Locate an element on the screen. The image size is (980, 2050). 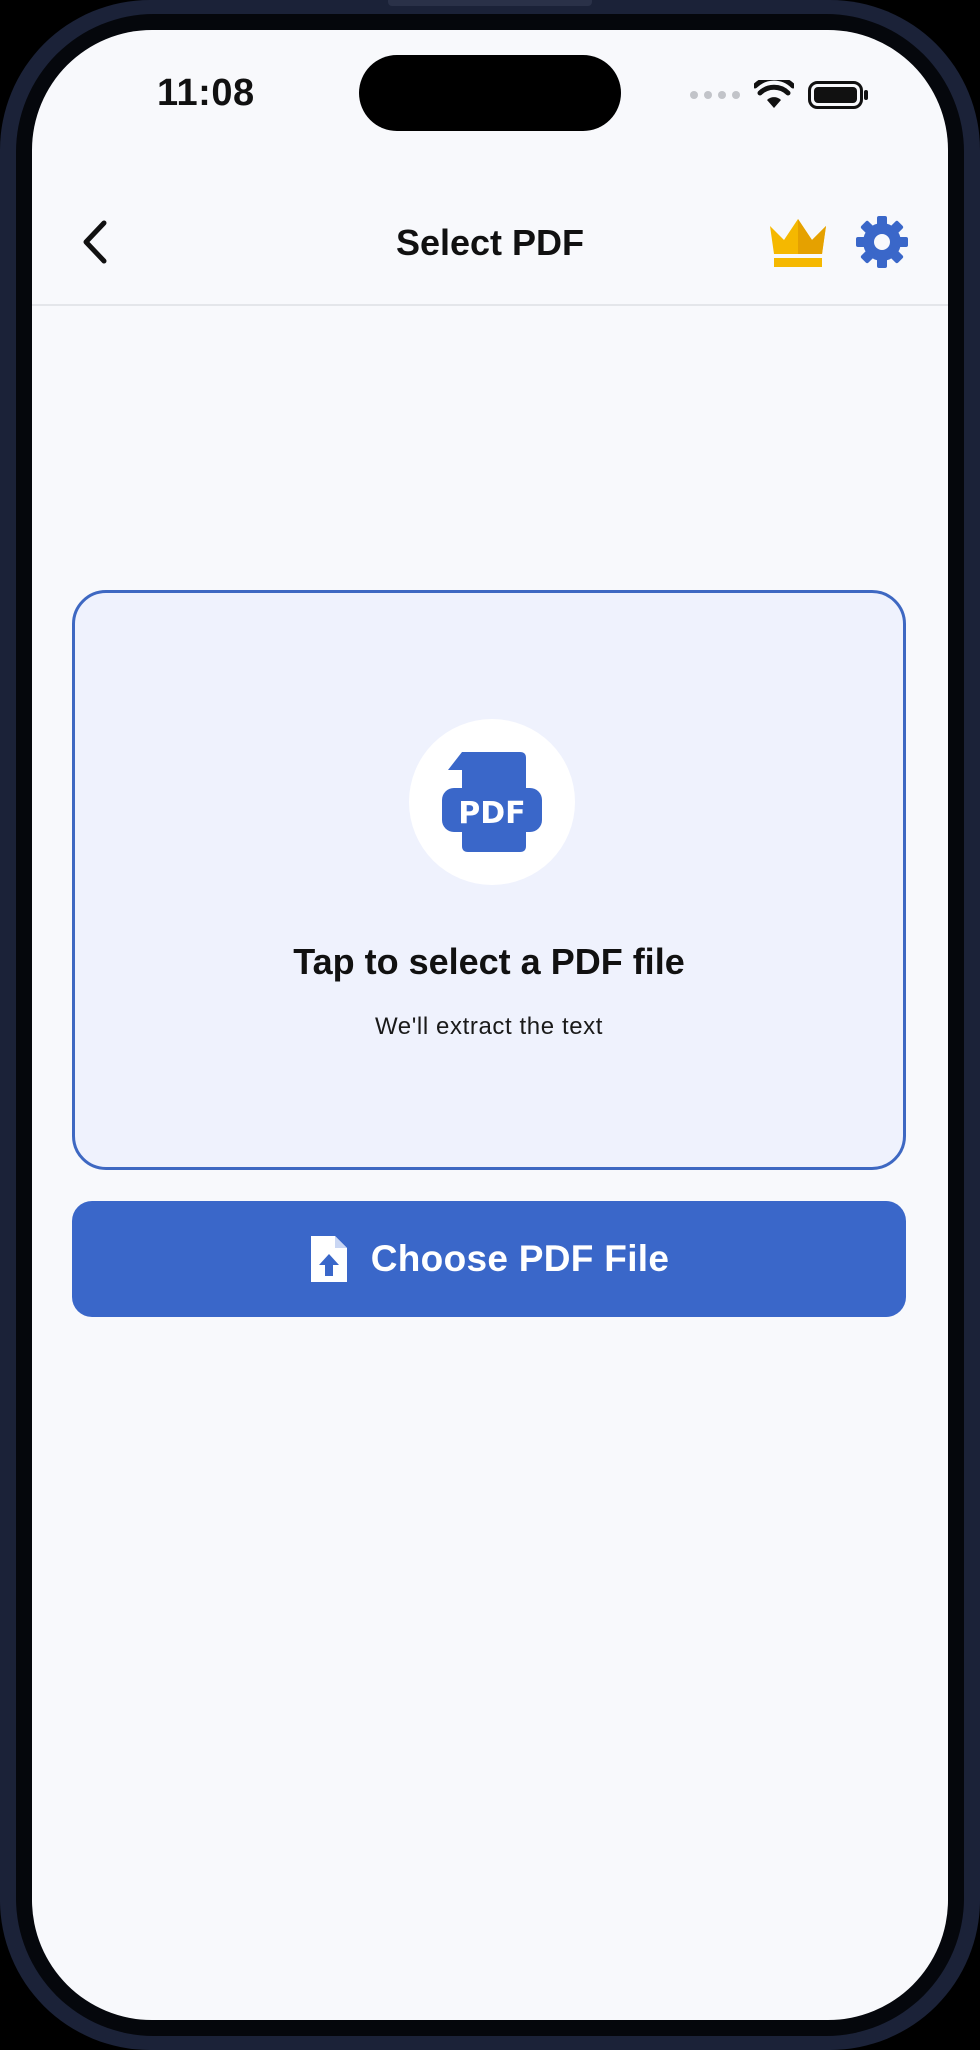
settings-button is located at coordinates (882, 242).